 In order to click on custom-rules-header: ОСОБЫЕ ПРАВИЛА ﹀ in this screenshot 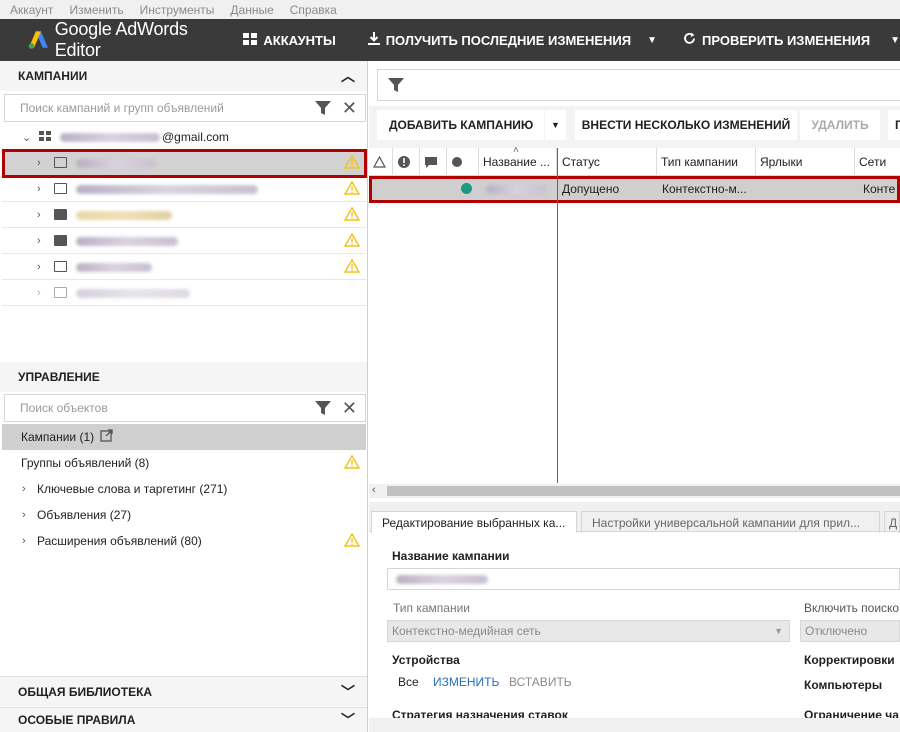, I will do `click(183, 719)`.